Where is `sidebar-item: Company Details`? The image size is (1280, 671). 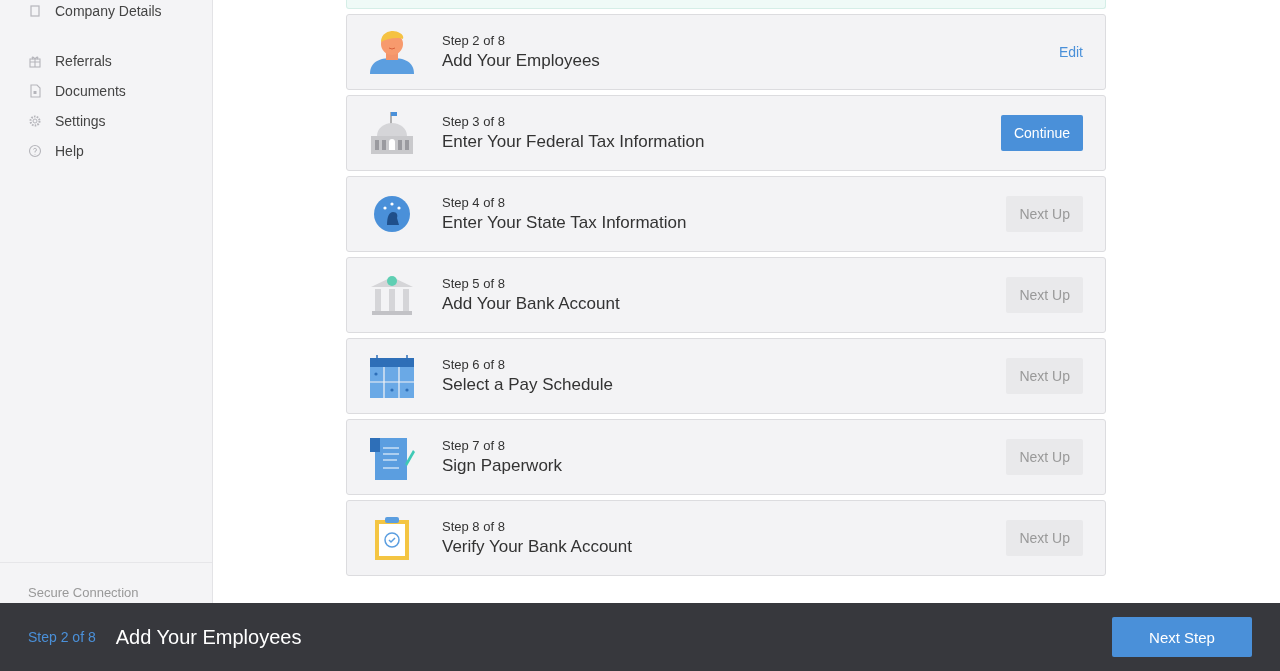 sidebar-item: Company Details is located at coordinates (120, 13).